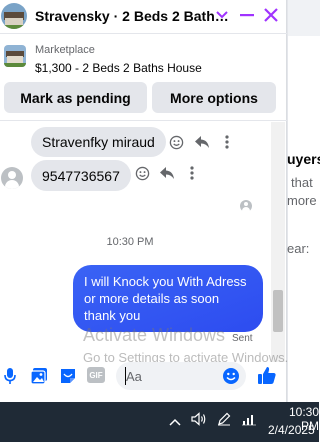  Describe the element at coordinates (304, 18) in the screenshot. I see `background-header-strip` at that location.